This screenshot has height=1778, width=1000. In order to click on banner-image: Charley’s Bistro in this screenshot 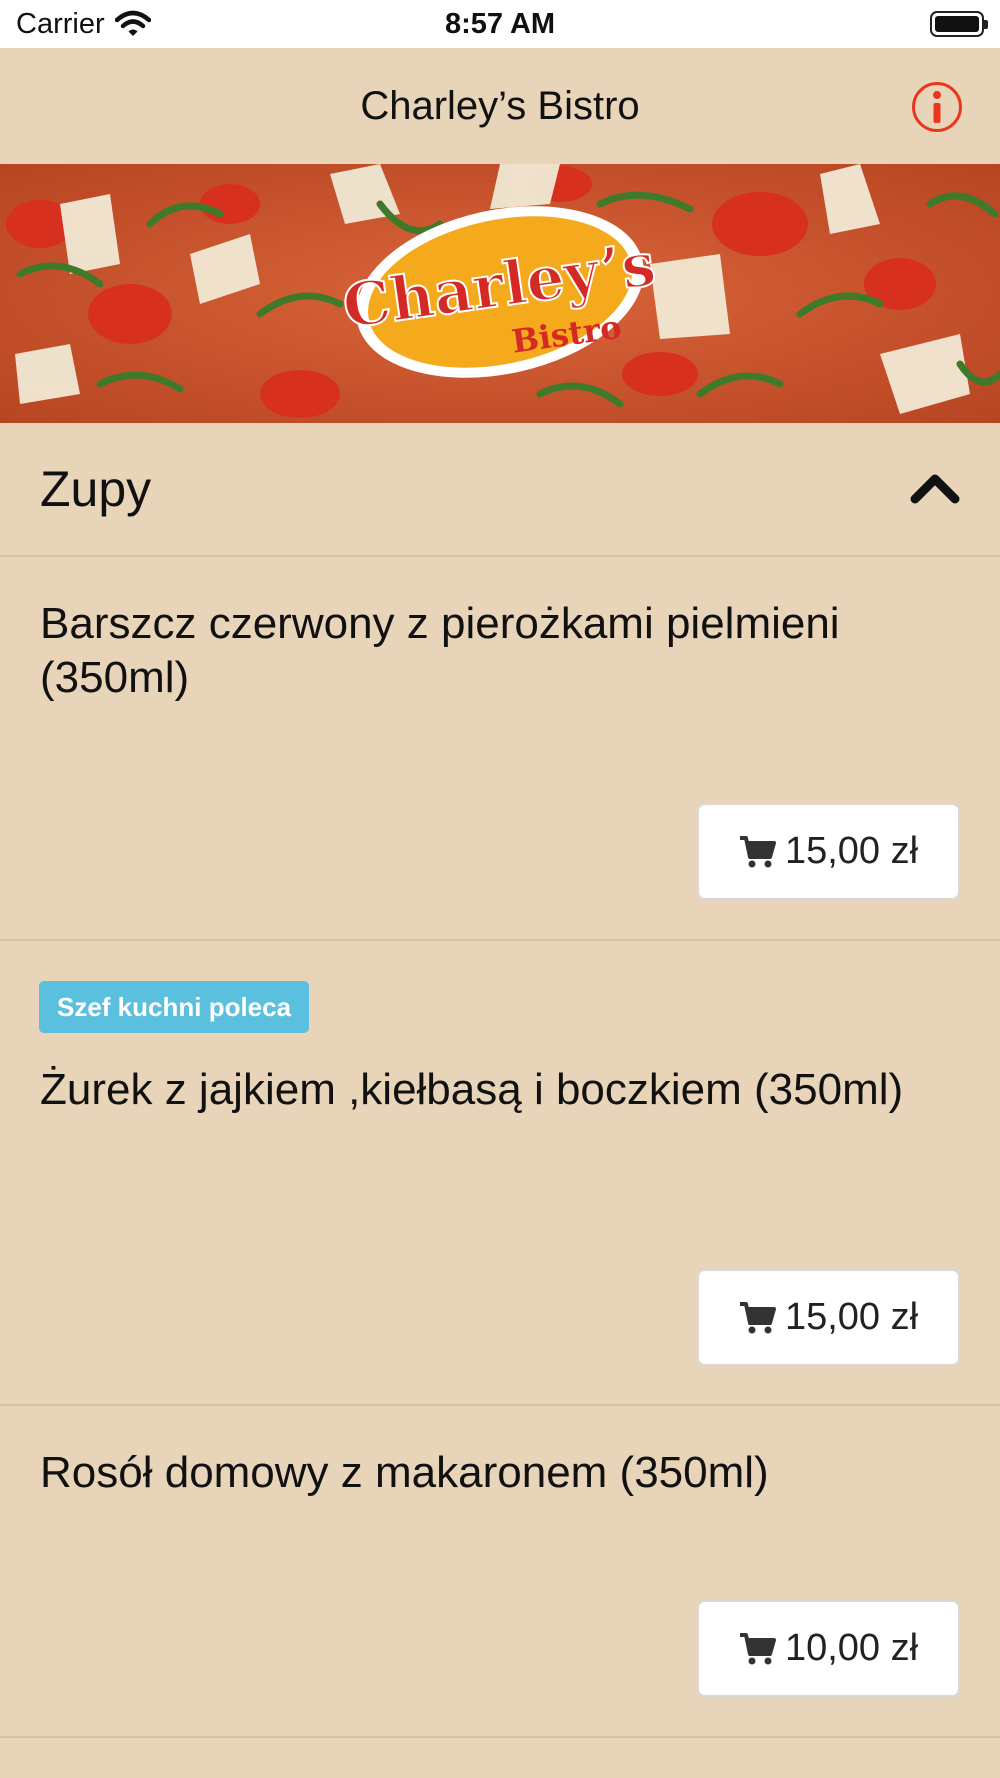, I will do `click(500, 293)`.